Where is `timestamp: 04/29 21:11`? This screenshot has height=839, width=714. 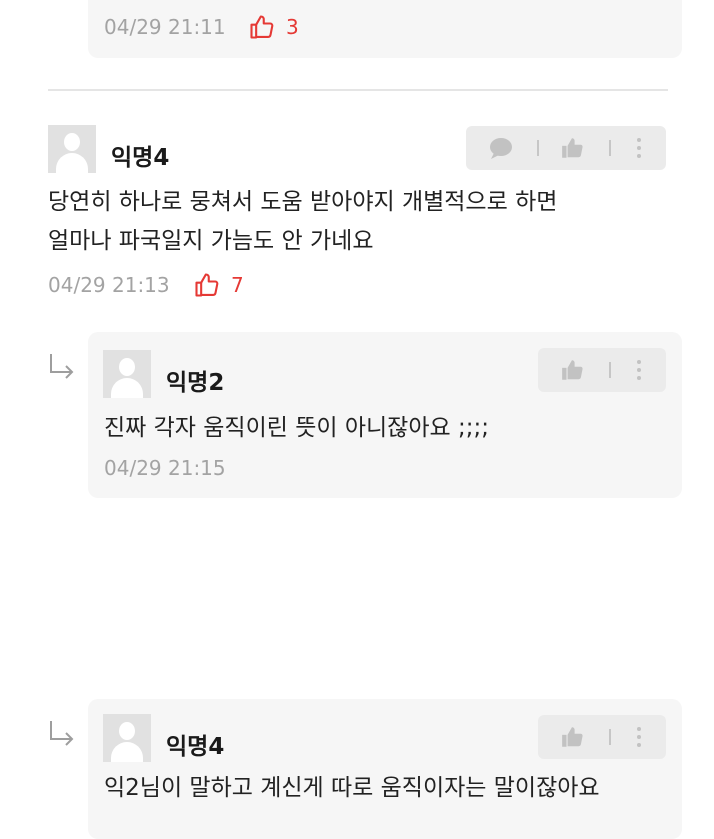 timestamp: 04/29 21:11 is located at coordinates (165, 27).